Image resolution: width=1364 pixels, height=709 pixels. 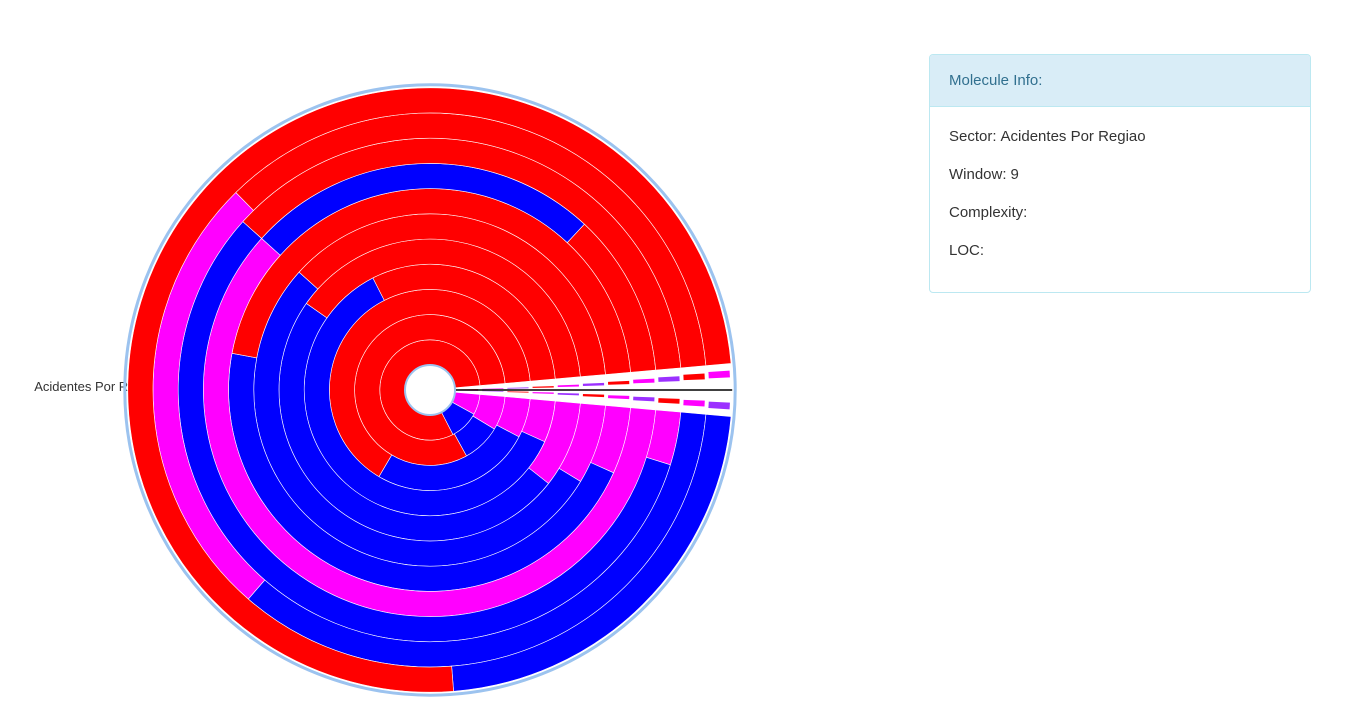 What do you see at coordinates (988, 212) in the screenshot?
I see `complexity-label-text: Complexity:` at bounding box center [988, 212].